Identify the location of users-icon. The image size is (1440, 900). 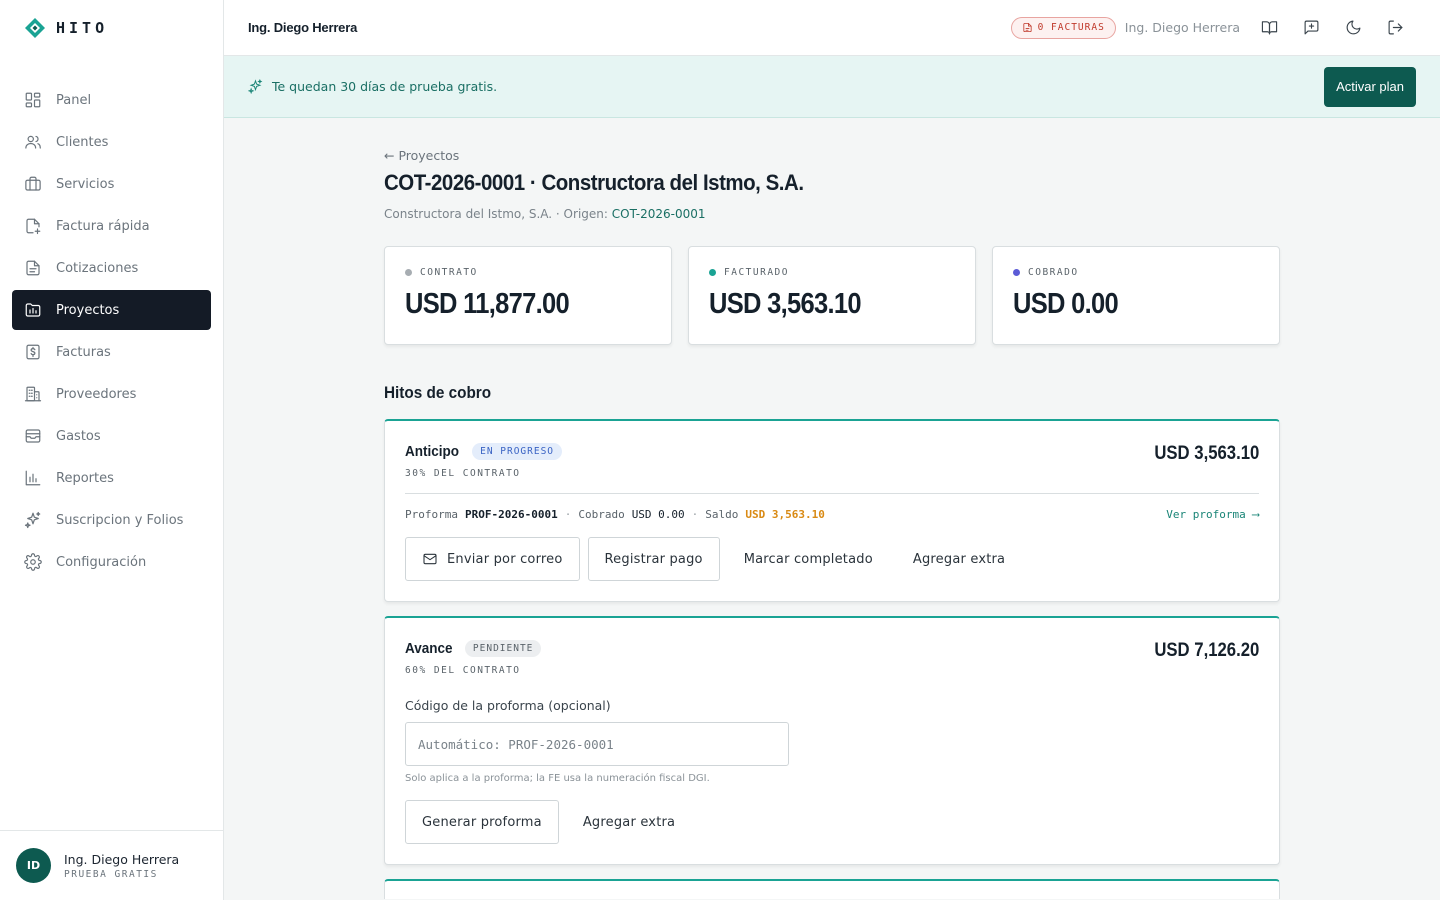
(33, 142).